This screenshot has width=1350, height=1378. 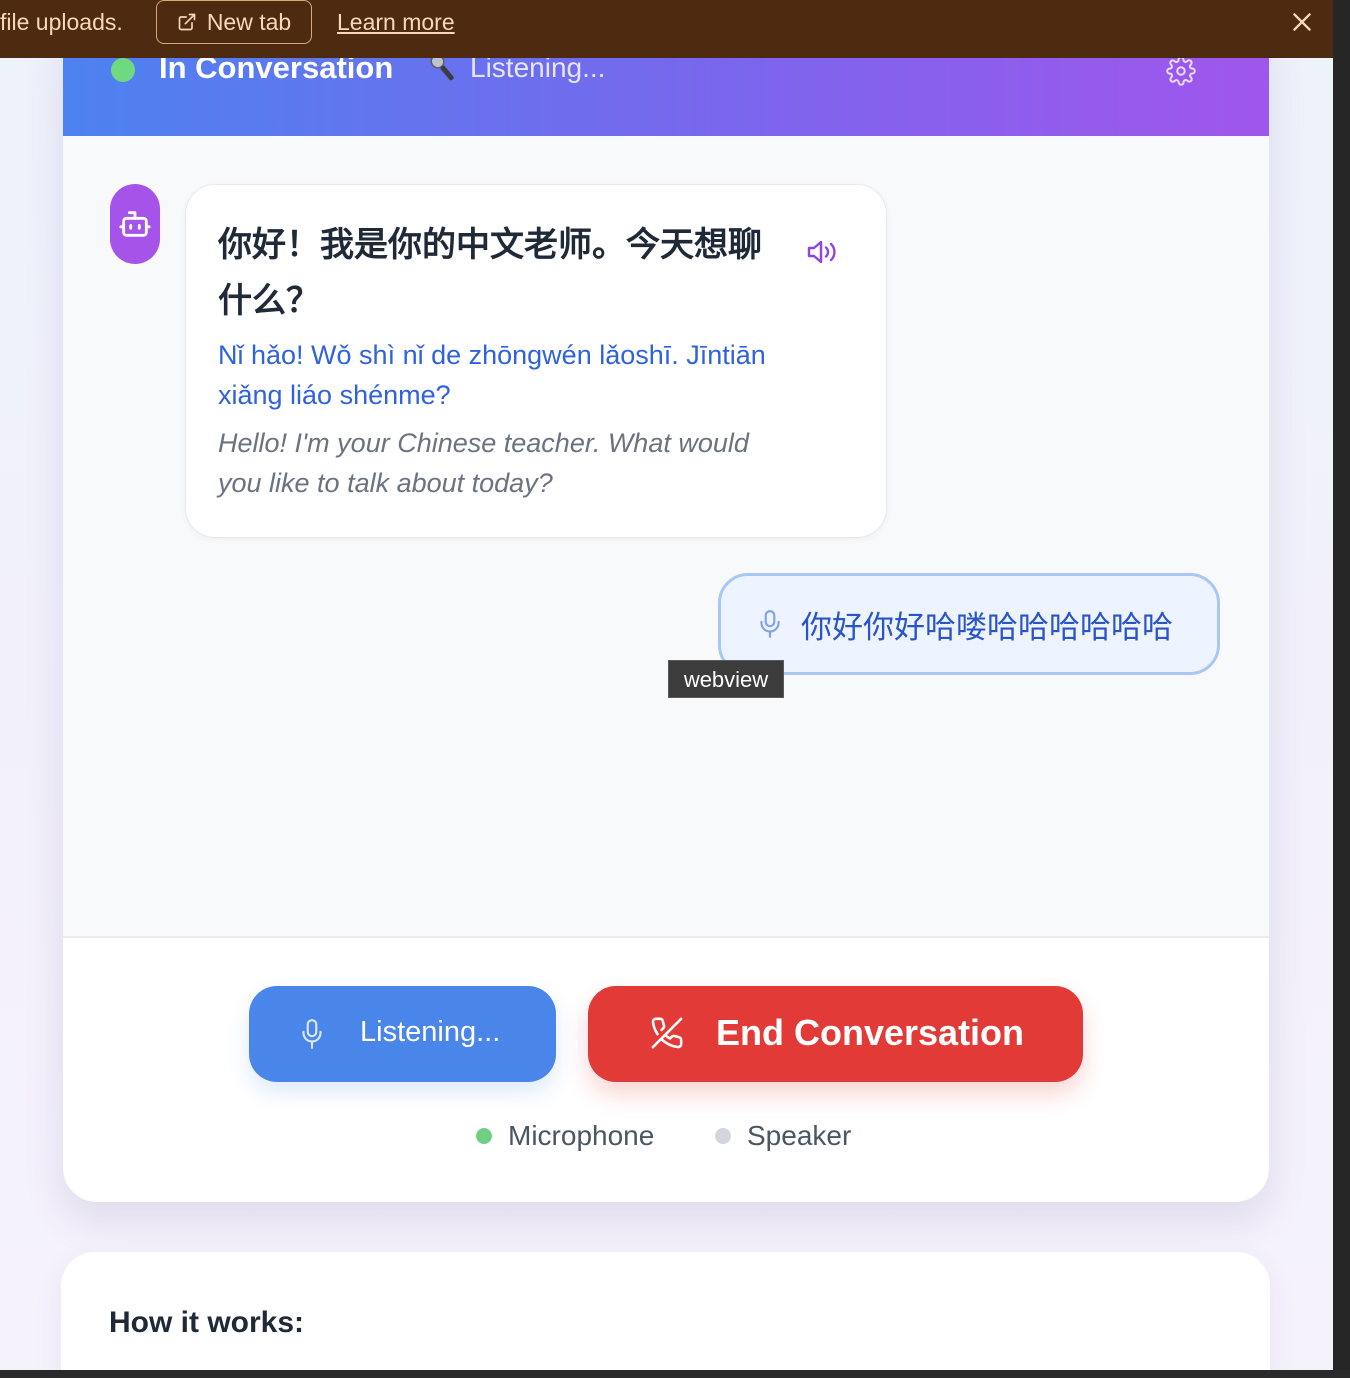 I want to click on device-indicators: Microphone Speaker, so click(x=666, y=1136).